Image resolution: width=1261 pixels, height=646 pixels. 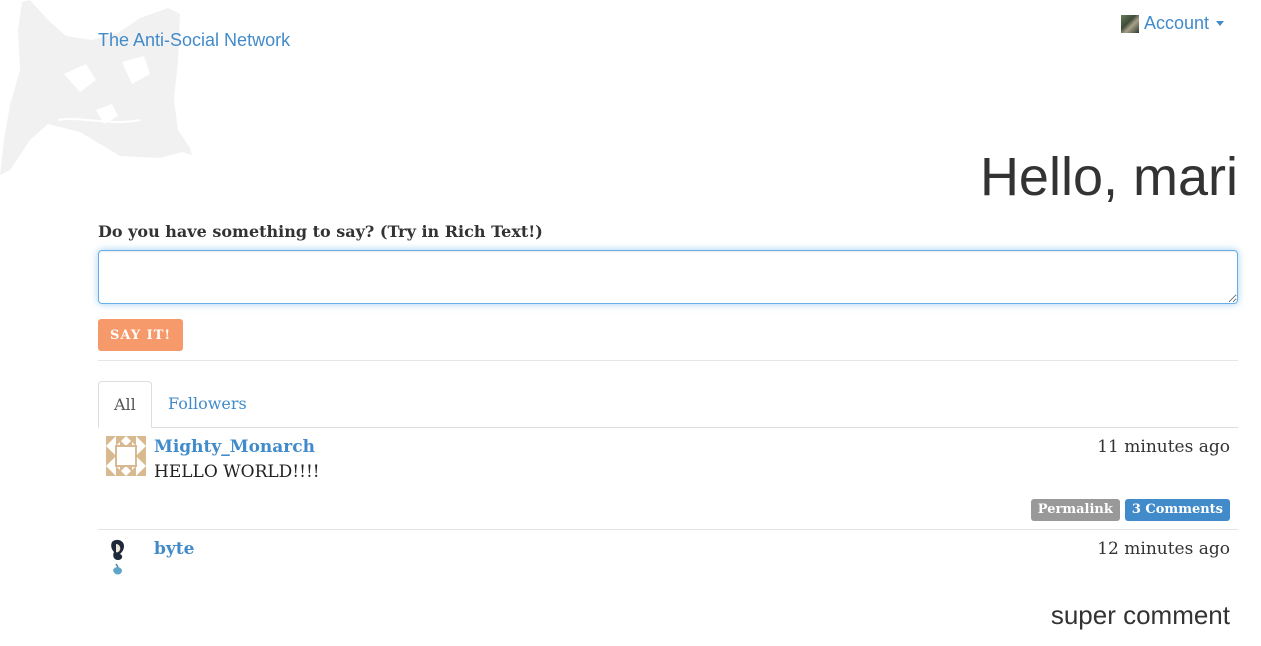 I want to click on user-avatar-icon, so click(x=1130, y=23).